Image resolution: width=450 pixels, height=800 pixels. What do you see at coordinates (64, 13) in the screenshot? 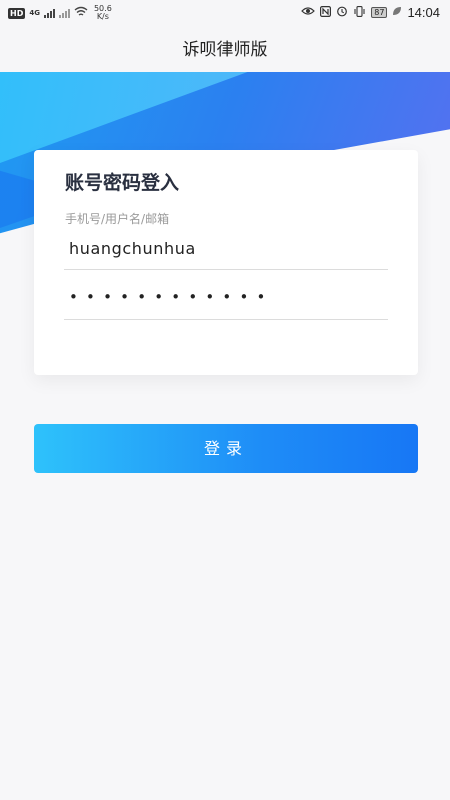
I see `signal-icon-secondary` at bounding box center [64, 13].